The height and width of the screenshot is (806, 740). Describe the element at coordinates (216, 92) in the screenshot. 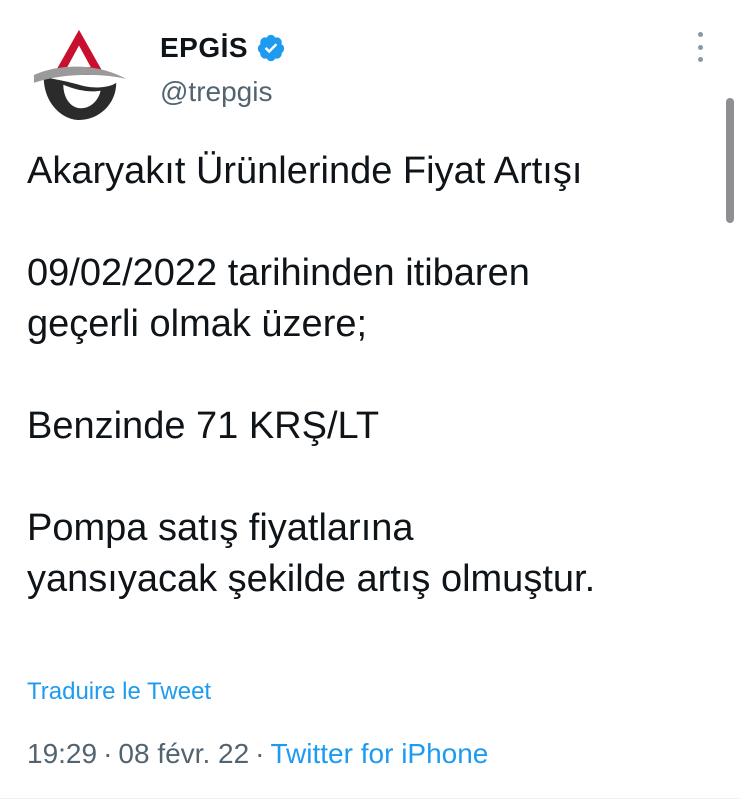

I see `user-handle: @trepgis` at that location.